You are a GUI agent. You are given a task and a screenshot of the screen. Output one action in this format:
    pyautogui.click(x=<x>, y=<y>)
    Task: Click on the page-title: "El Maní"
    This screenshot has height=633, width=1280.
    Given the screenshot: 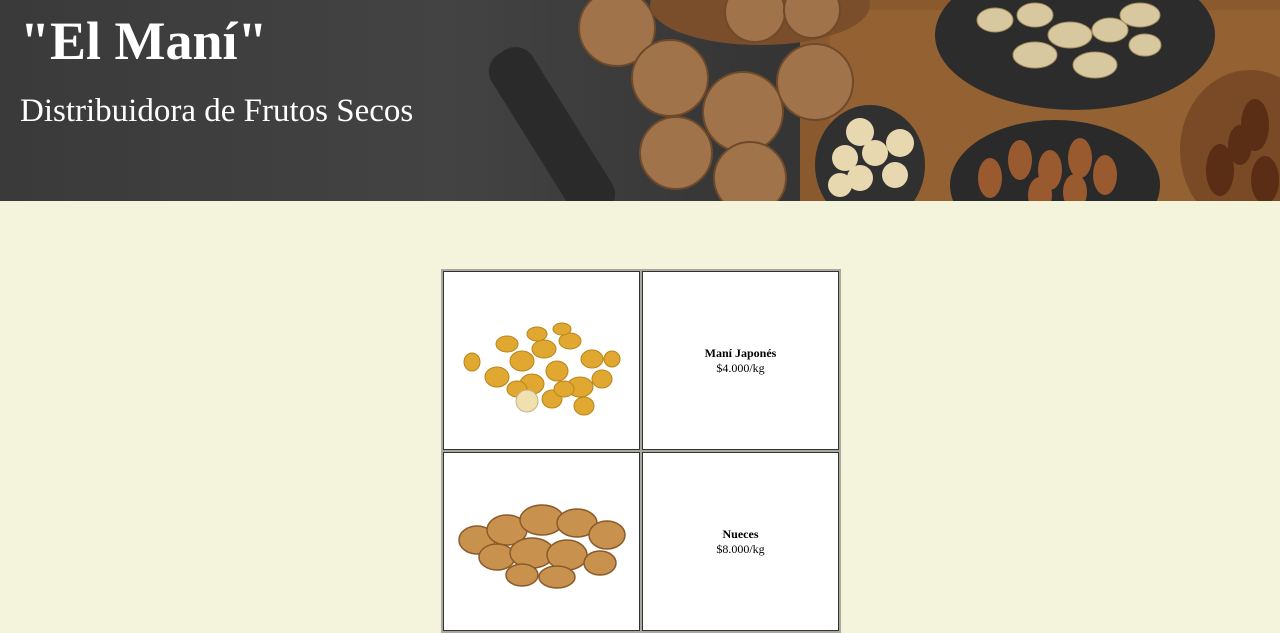 What is the action you would take?
    pyautogui.click(x=144, y=41)
    